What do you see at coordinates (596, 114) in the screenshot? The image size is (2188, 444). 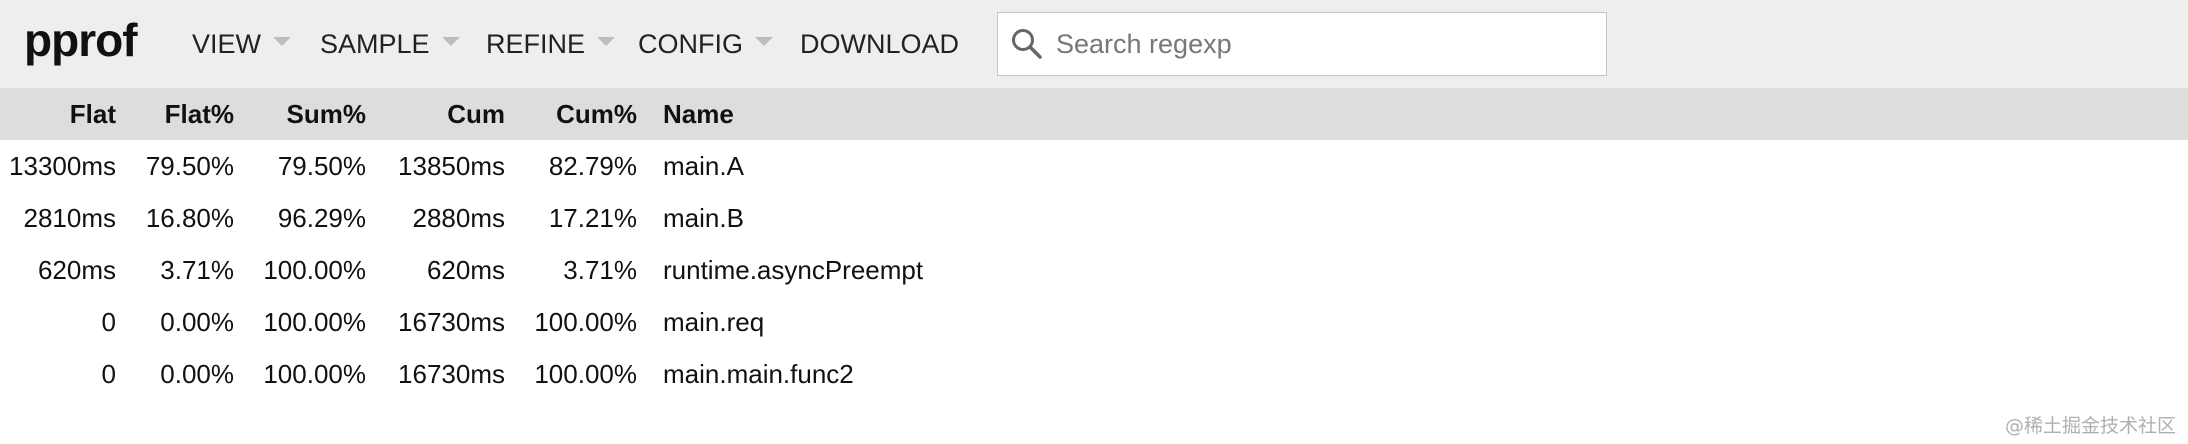 I see `header-cum-pct: Cum%` at bounding box center [596, 114].